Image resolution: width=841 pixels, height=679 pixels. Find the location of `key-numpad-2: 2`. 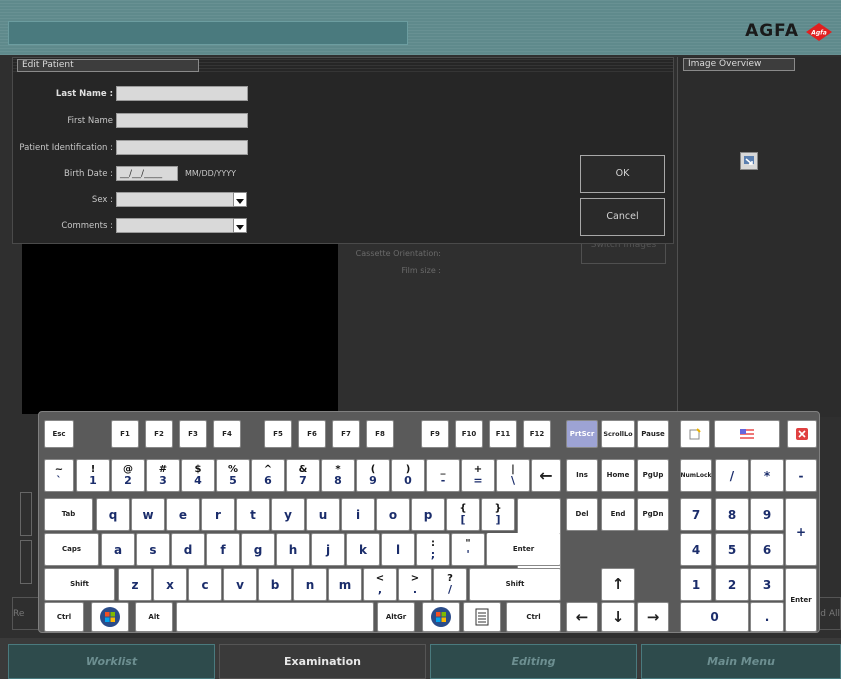

key-numpad-2: 2 is located at coordinates (732, 584).